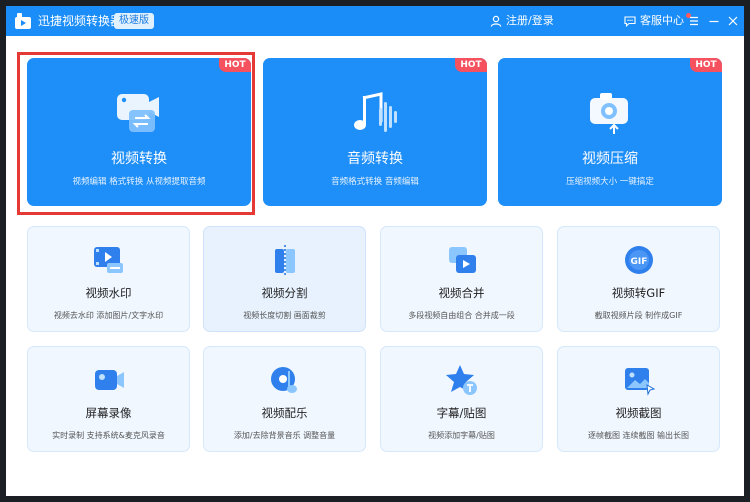 This screenshot has height=502, width=750. What do you see at coordinates (108, 399) in the screenshot?
I see `tool-card-screen-record: 屏幕录像 实时录制 支持系统&麦克风录音` at bounding box center [108, 399].